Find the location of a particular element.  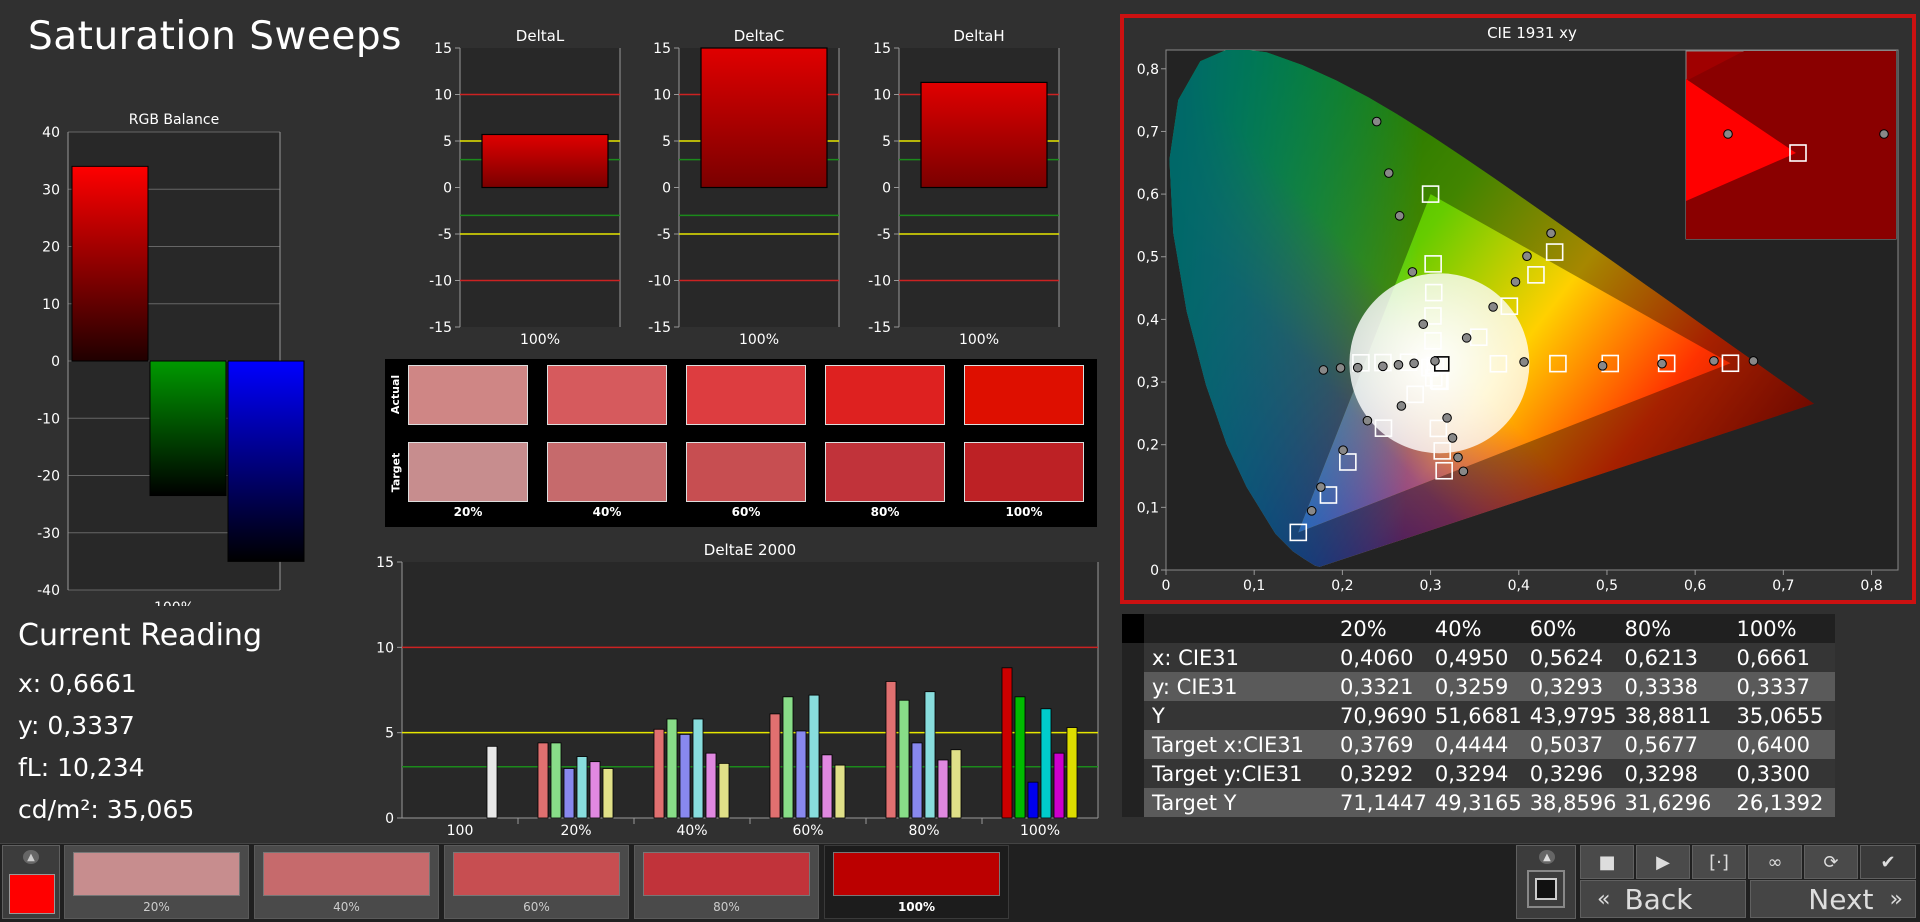

x-tick-label: 0,5 is located at coordinates (1607, 586).